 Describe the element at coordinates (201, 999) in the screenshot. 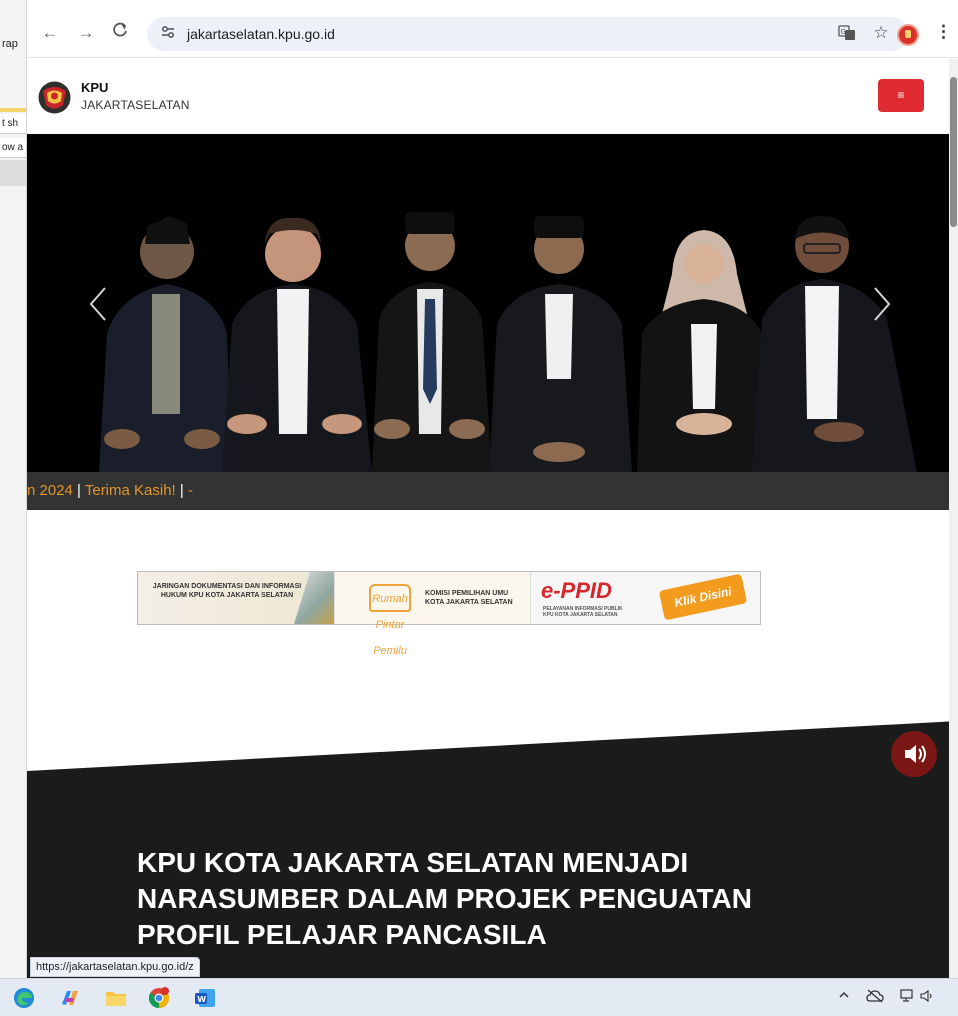

I see `svg-text: W` at that location.